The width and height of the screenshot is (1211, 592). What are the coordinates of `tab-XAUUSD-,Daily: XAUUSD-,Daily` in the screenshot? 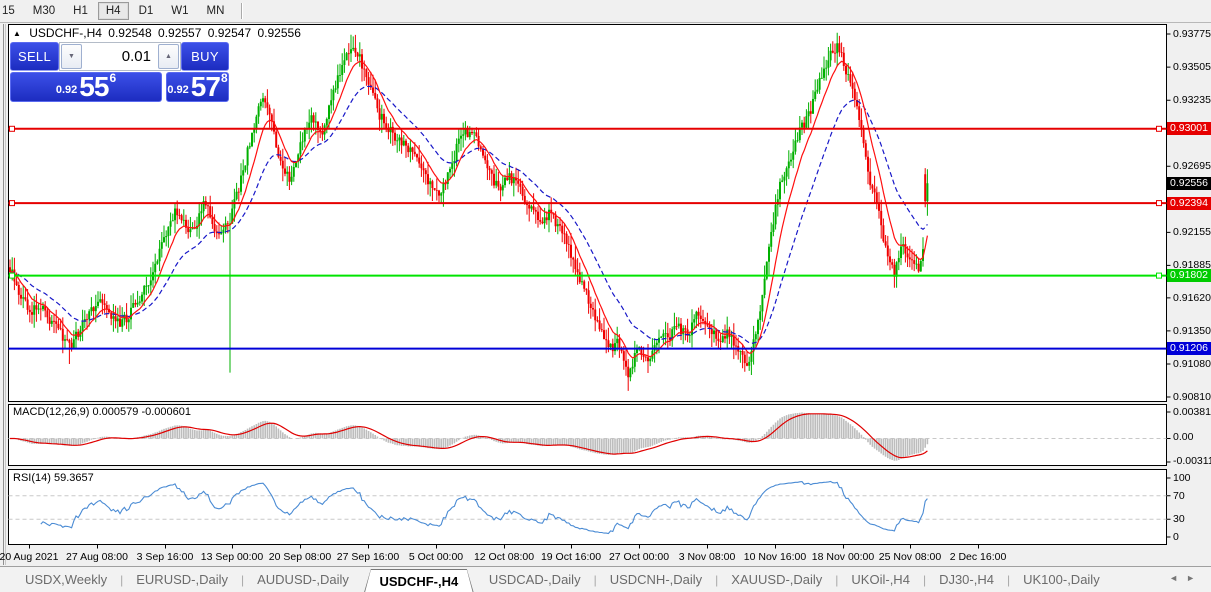 It's located at (776, 580).